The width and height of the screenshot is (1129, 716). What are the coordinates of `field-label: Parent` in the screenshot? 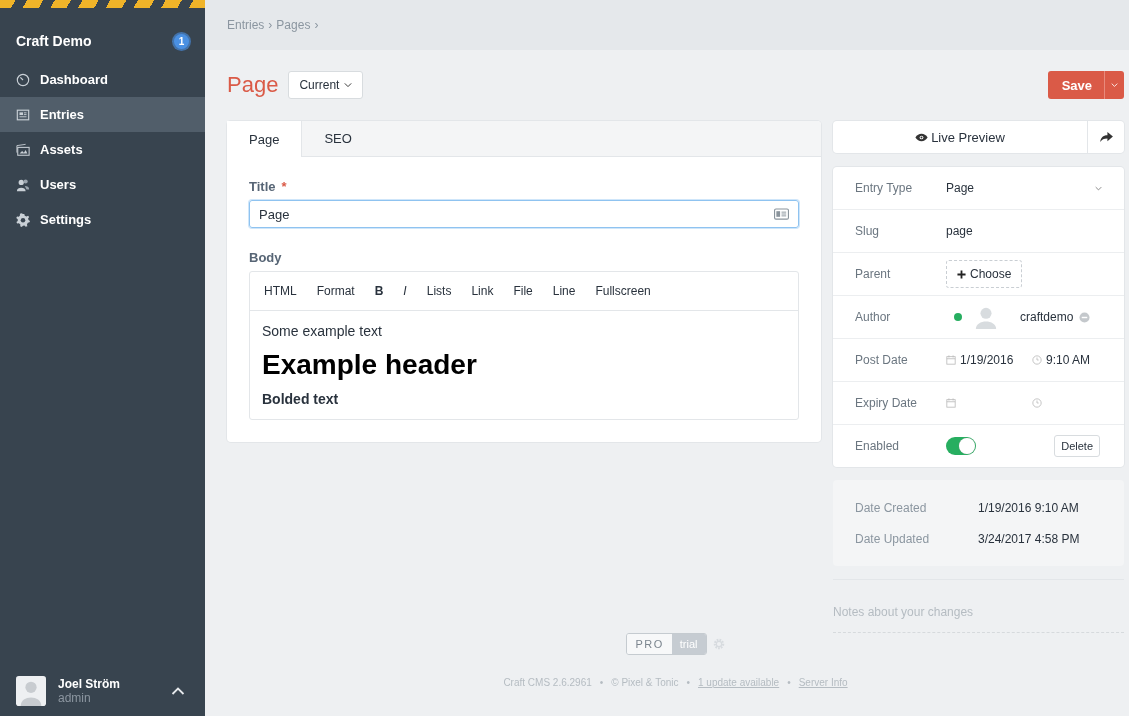 It's located at (873, 274).